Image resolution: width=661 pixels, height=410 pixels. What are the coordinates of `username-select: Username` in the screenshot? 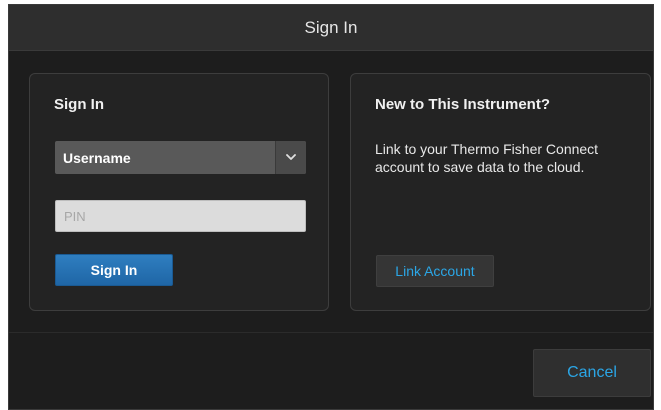 It's located at (180, 157).